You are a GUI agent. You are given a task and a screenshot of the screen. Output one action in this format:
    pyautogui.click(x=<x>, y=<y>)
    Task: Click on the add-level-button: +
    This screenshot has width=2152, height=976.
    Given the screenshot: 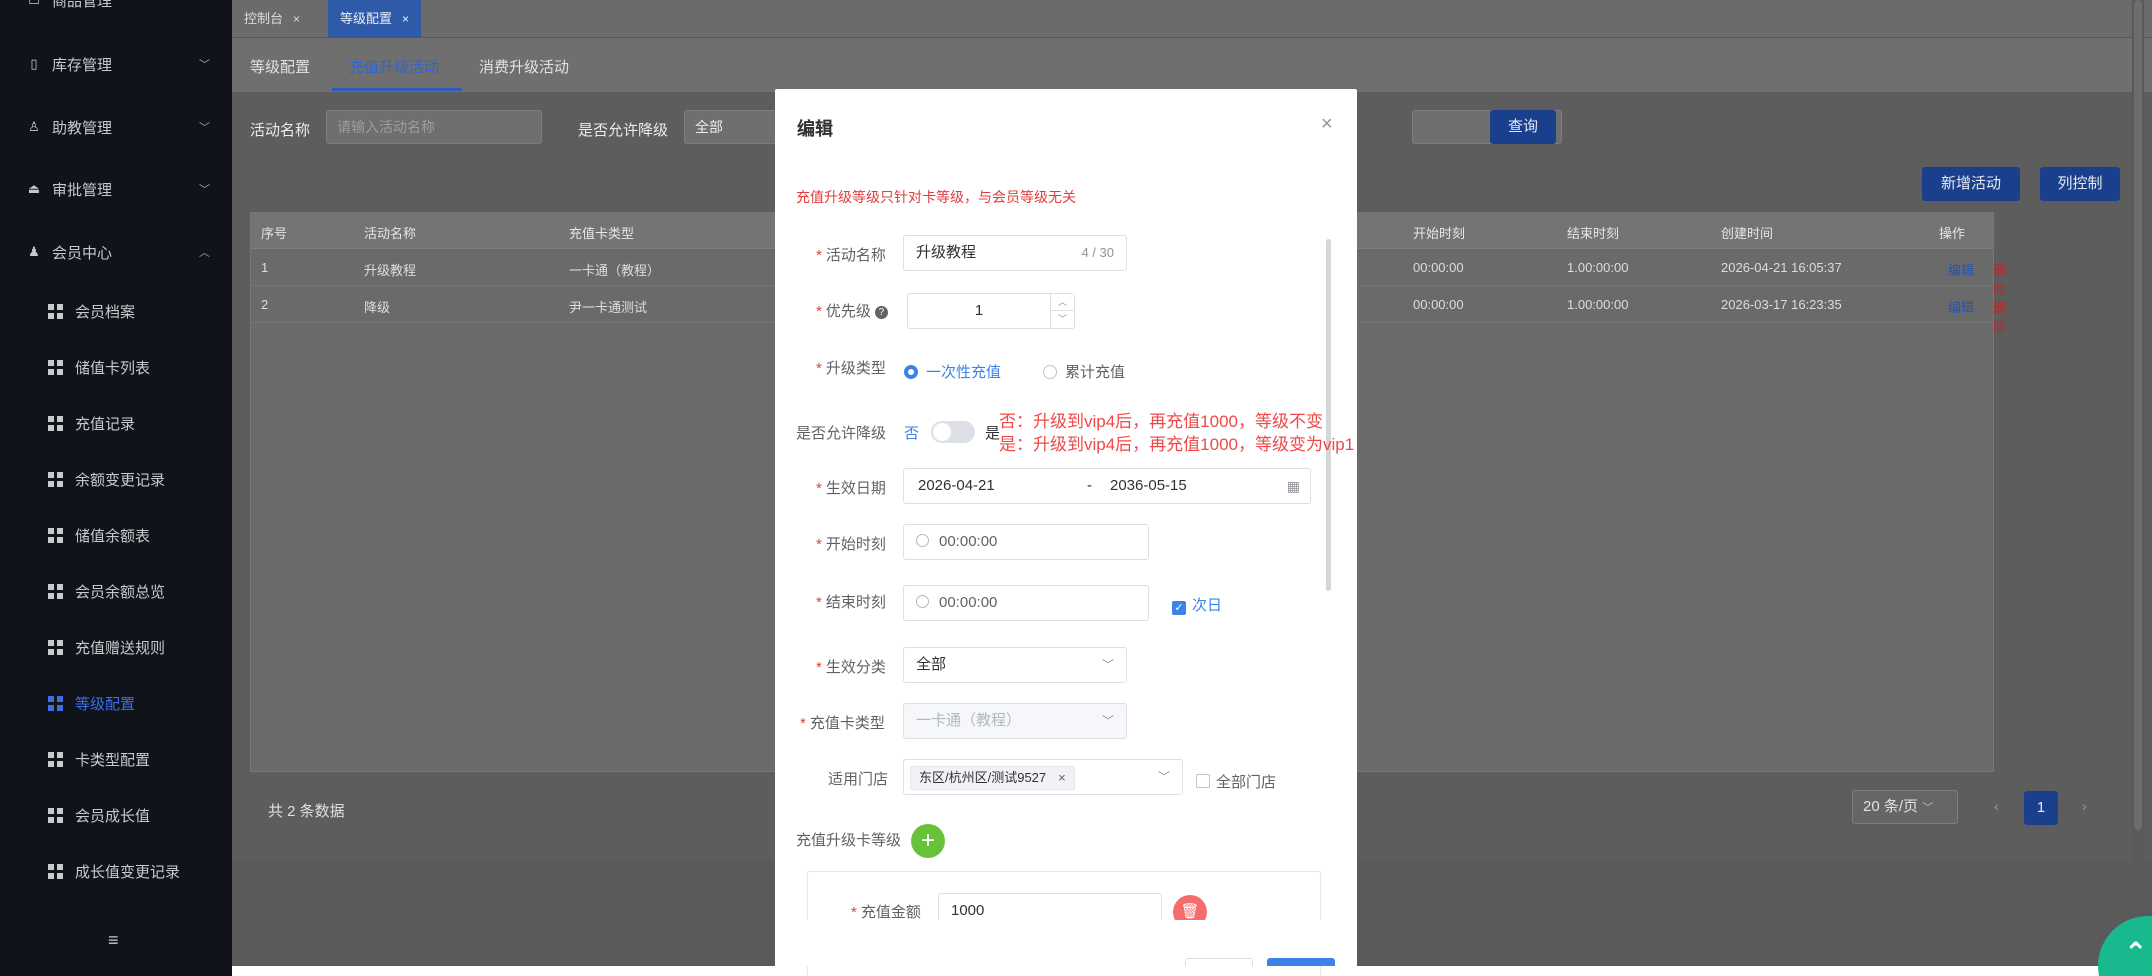 What is the action you would take?
    pyautogui.click(x=928, y=841)
    